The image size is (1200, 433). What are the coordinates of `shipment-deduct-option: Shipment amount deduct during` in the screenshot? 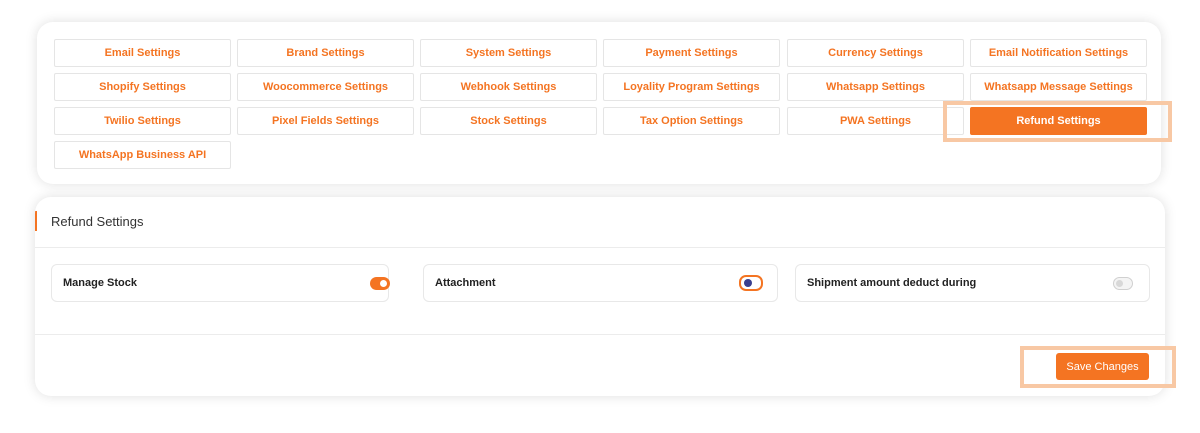 It's located at (972, 283).